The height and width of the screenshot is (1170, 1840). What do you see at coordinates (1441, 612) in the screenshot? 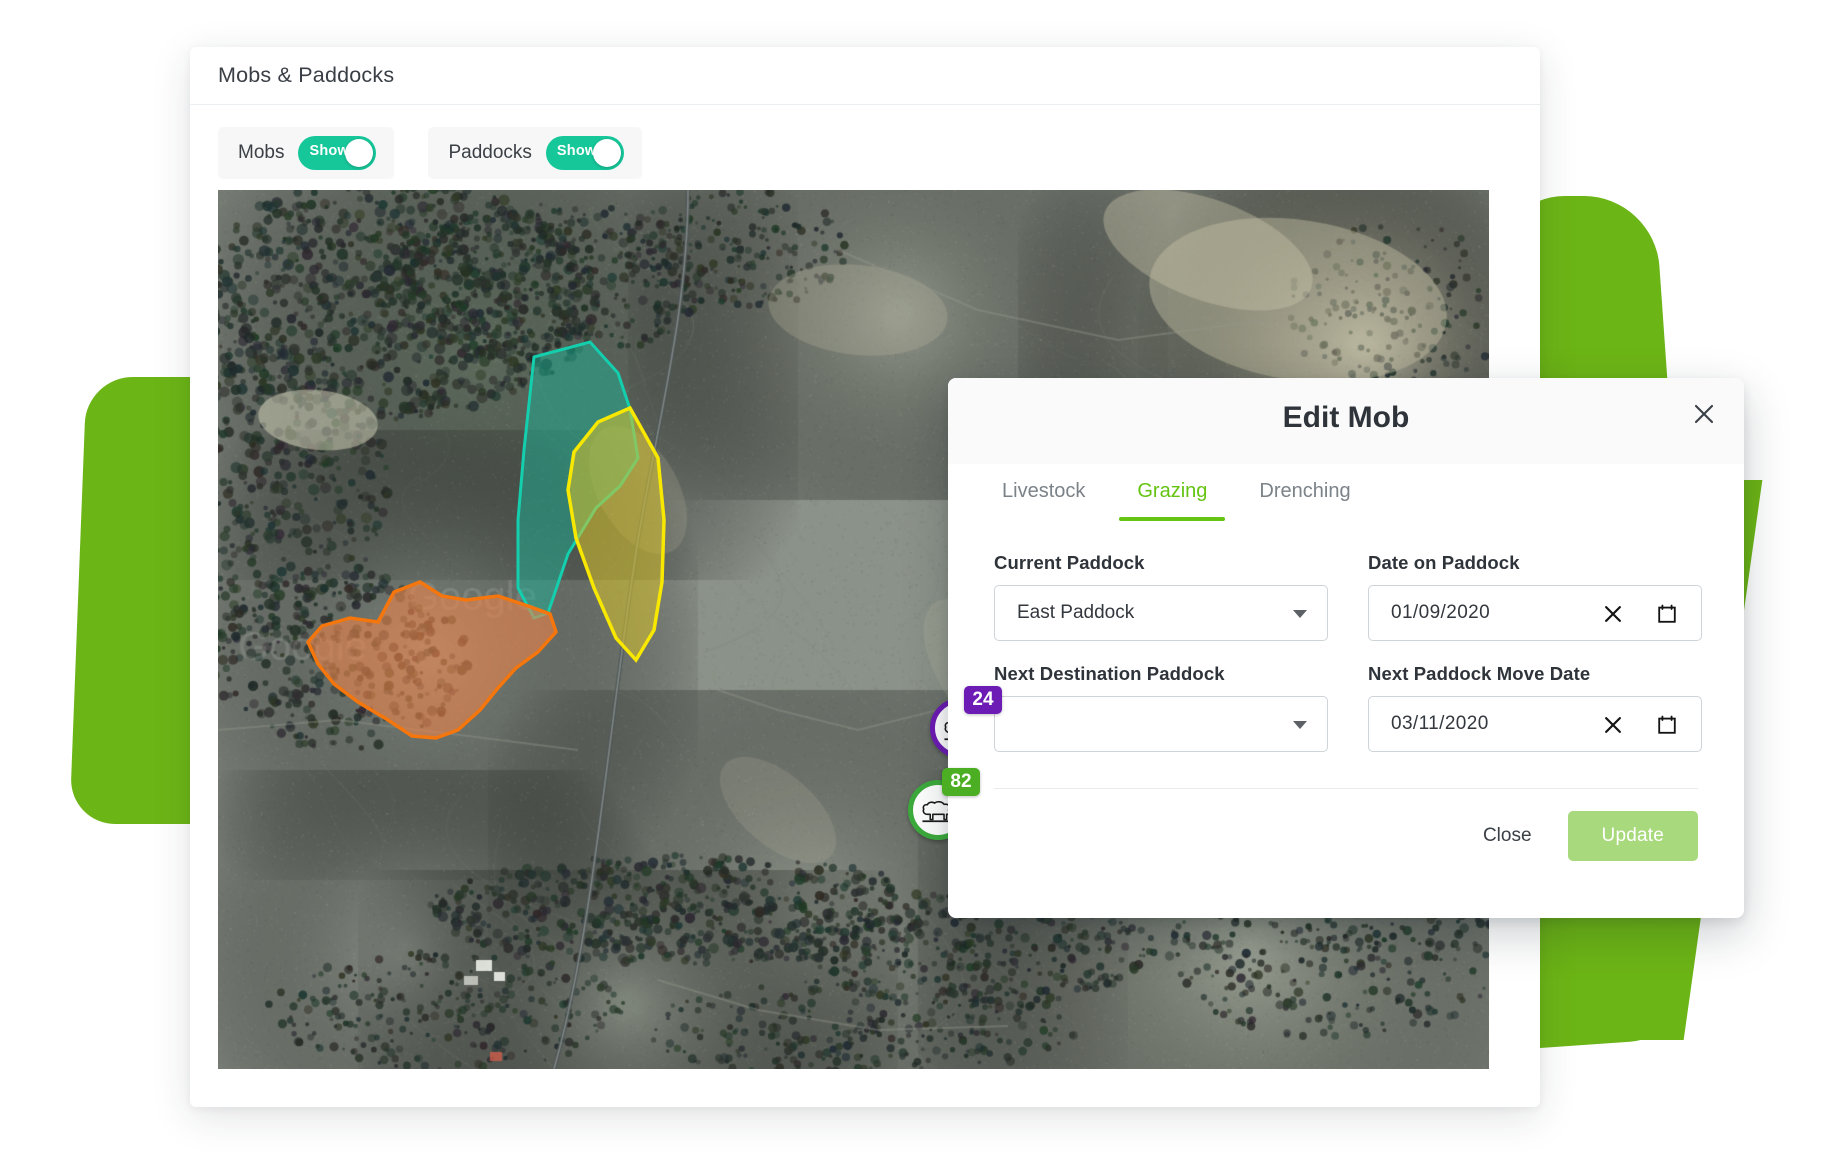
I see `date-on-paddock-value: 01/09/2020` at bounding box center [1441, 612].